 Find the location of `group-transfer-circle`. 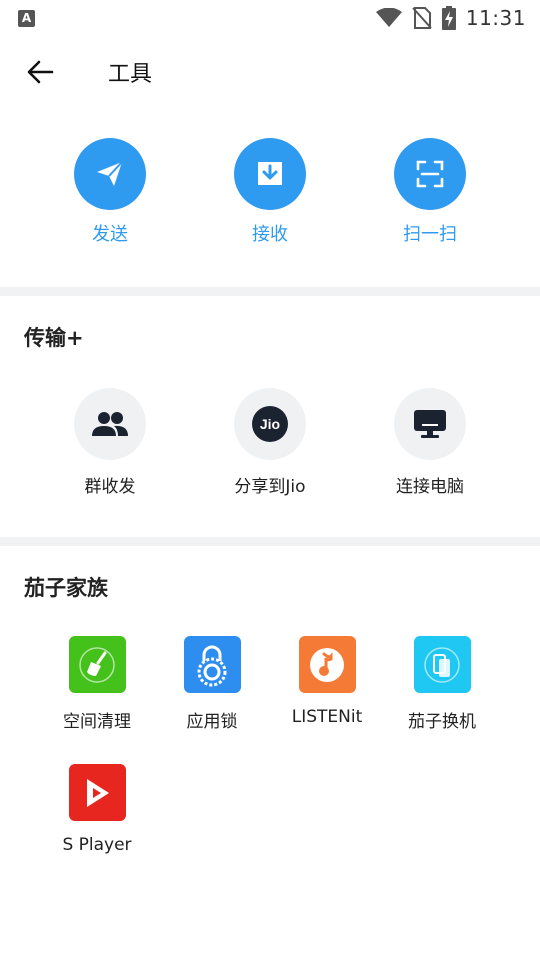

group-transfer-circle is located at coordinates (110, 424).